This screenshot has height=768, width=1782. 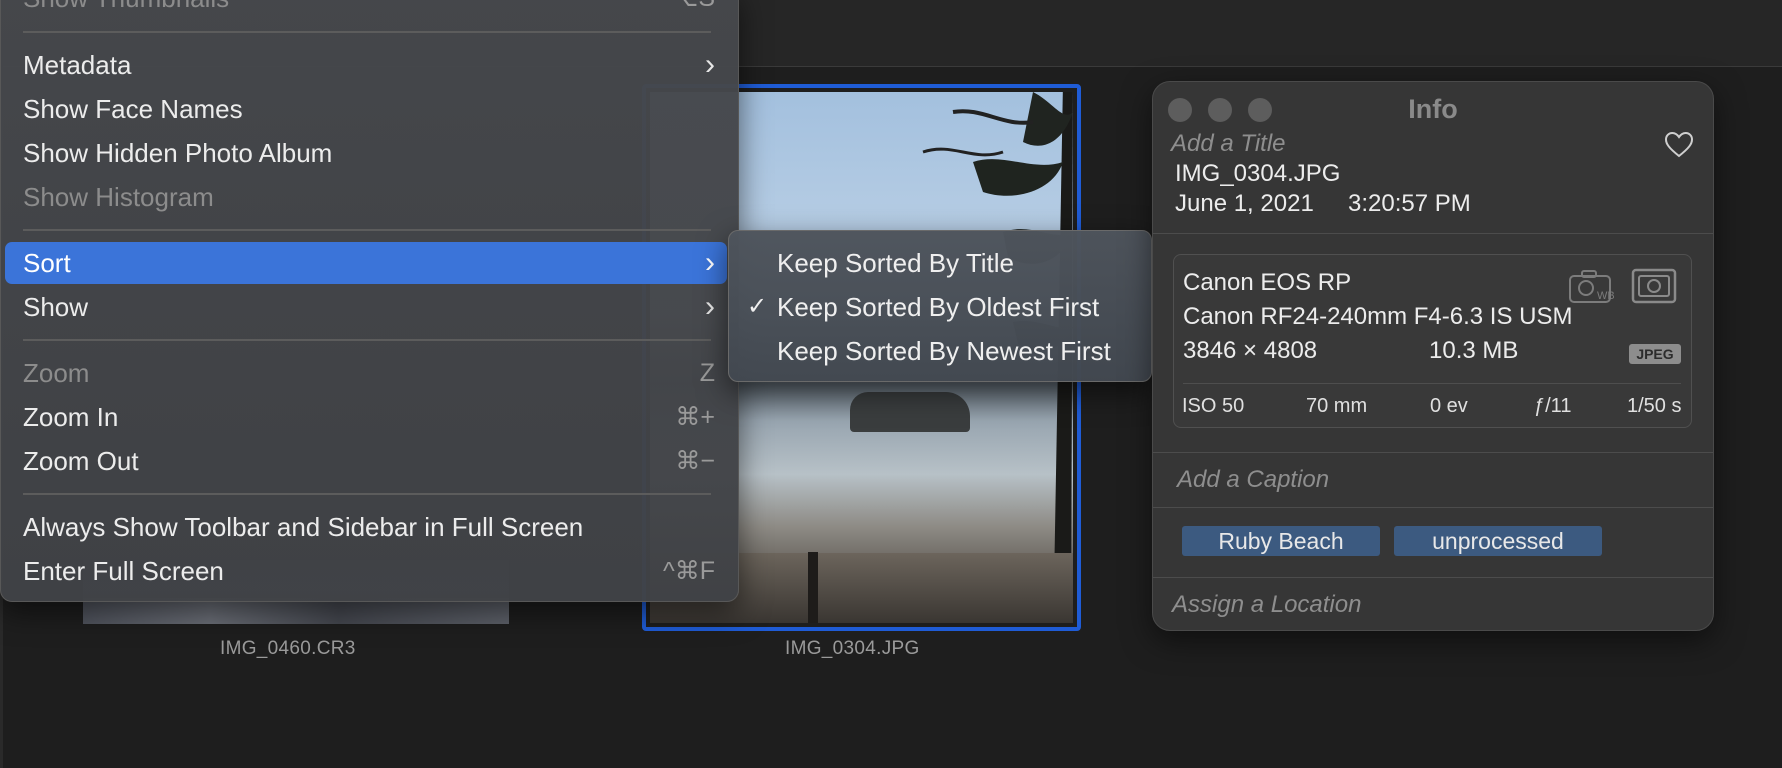 What do you see at coordinates (47, 263) in the screenshot?
I see `menu-item-label: Sort` at bounding box center [47, 263].